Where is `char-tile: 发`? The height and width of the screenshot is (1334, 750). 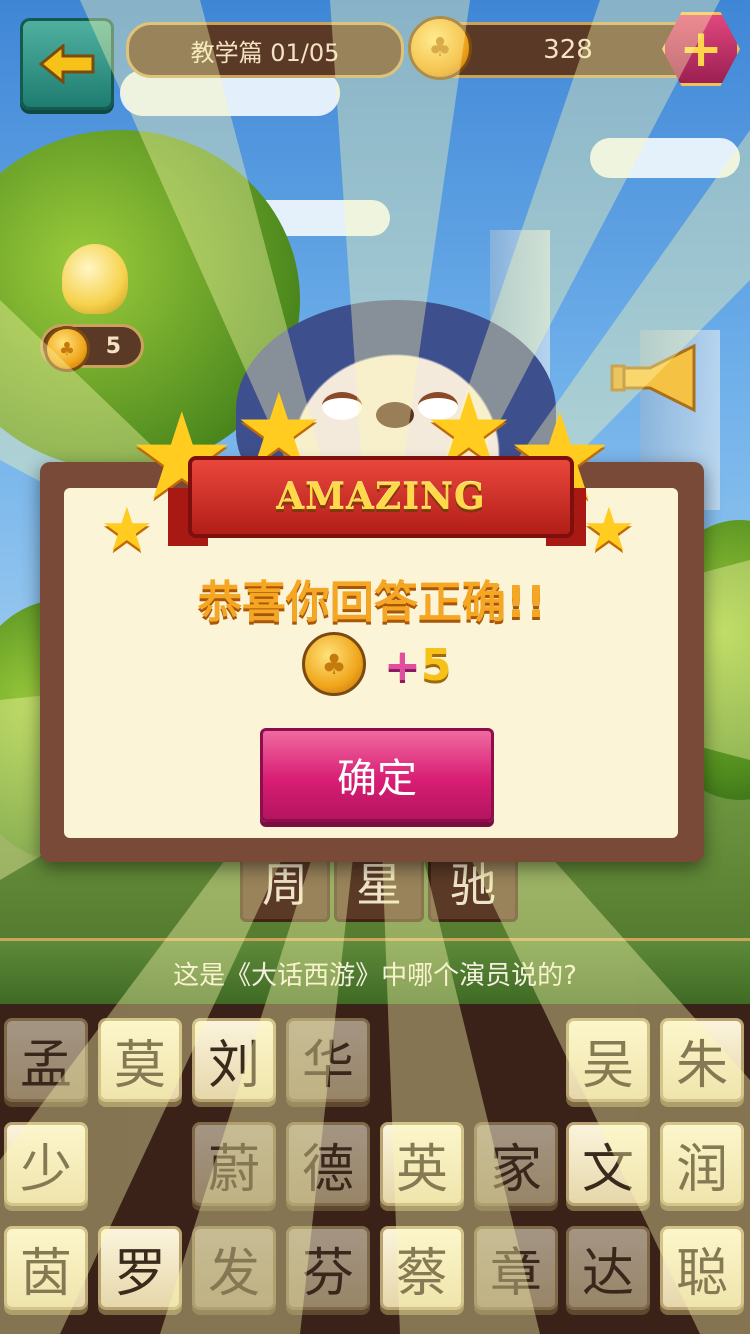 char-tile: 发 is located at coordinates (234, 1268).